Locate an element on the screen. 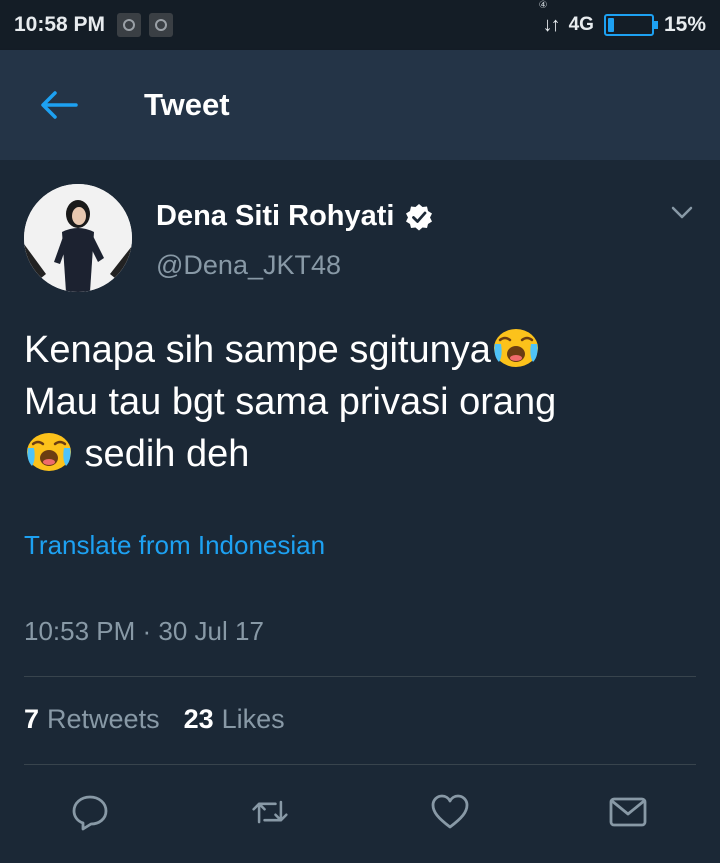 The width and height of the screenshot is (720, 863). reply-button is located at coordinates (90, 812).